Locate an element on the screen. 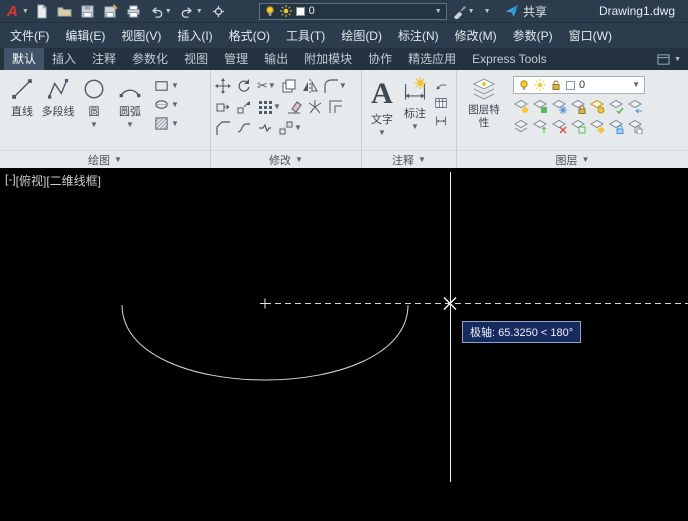 This screenshot has height=521, width=688. menu-insert: 插入(I) is located at coordinates (194, 35).